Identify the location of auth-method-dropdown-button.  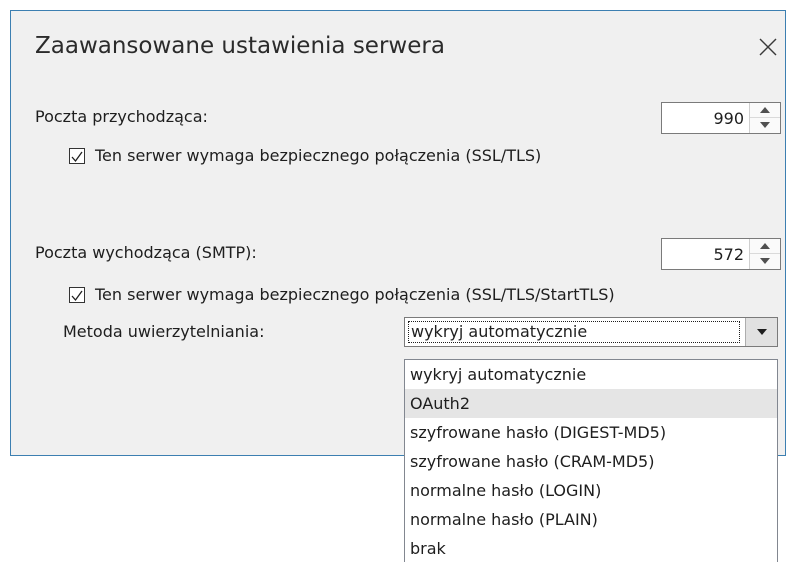
(761, 332).